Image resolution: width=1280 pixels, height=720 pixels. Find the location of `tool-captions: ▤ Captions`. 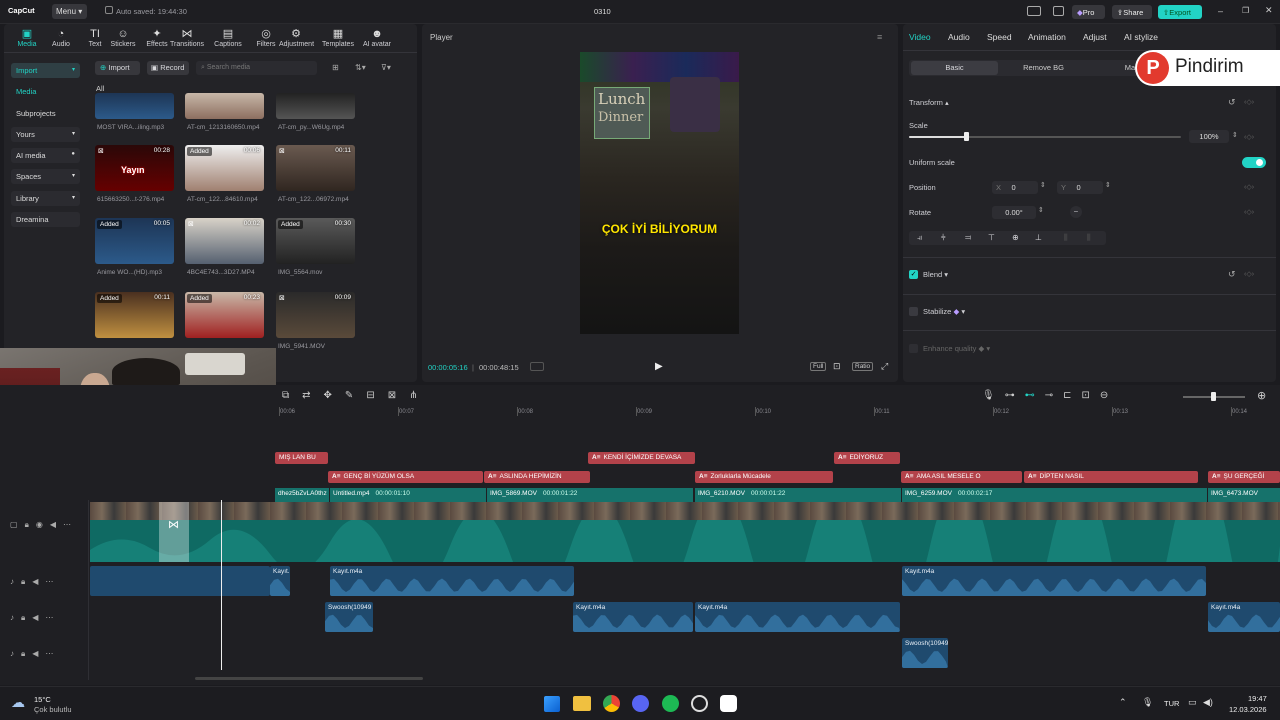

tool-captions: ▤ Captions is located at coordinates (228, 37).